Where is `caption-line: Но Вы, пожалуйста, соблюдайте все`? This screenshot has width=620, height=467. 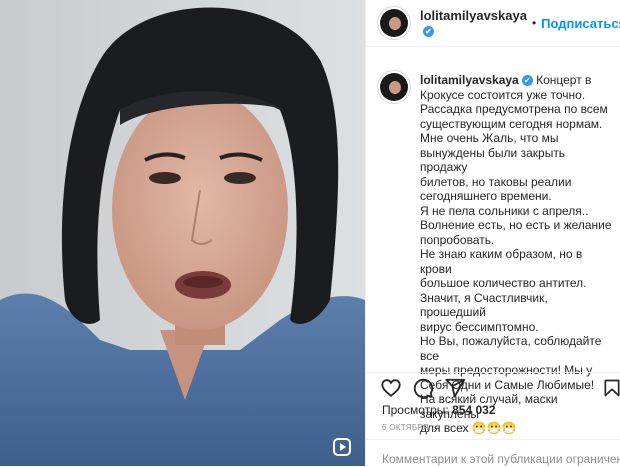
caption-line: Но Вы, пожалуйста, соблюдайте все is located at coordinates (511, 348).